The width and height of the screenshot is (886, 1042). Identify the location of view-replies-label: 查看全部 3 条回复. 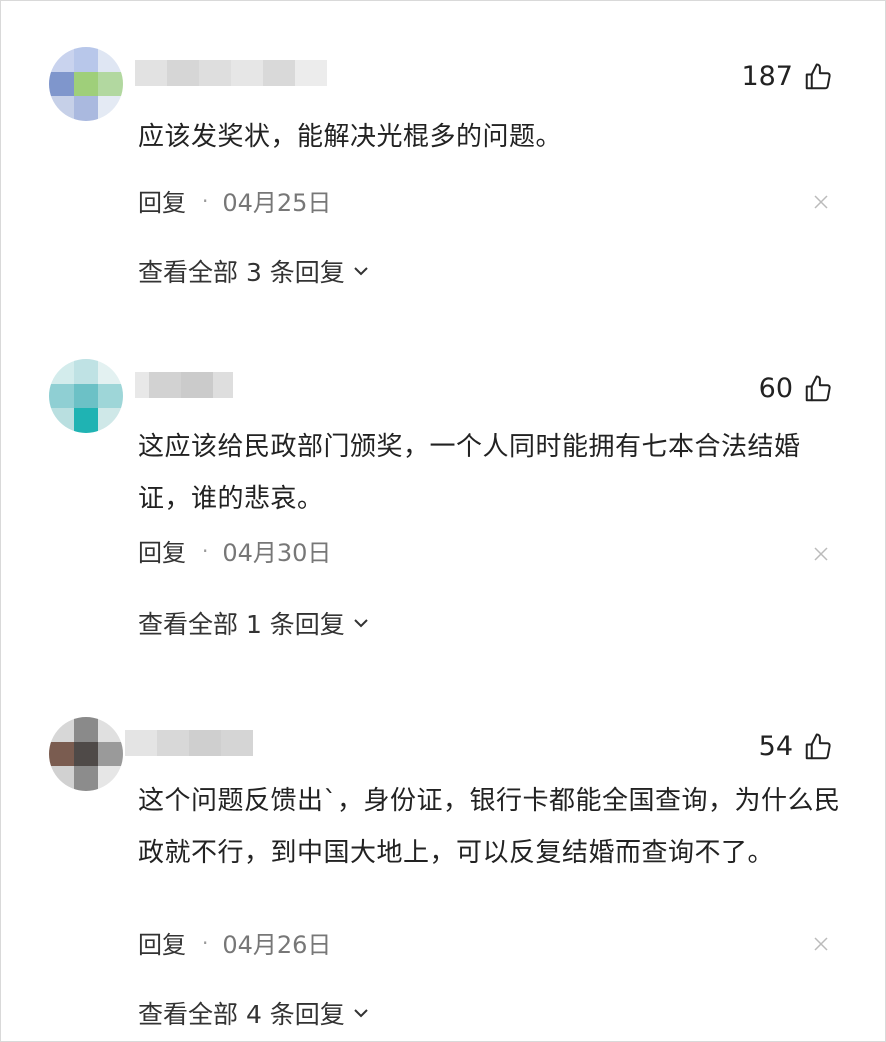
(241, 272).